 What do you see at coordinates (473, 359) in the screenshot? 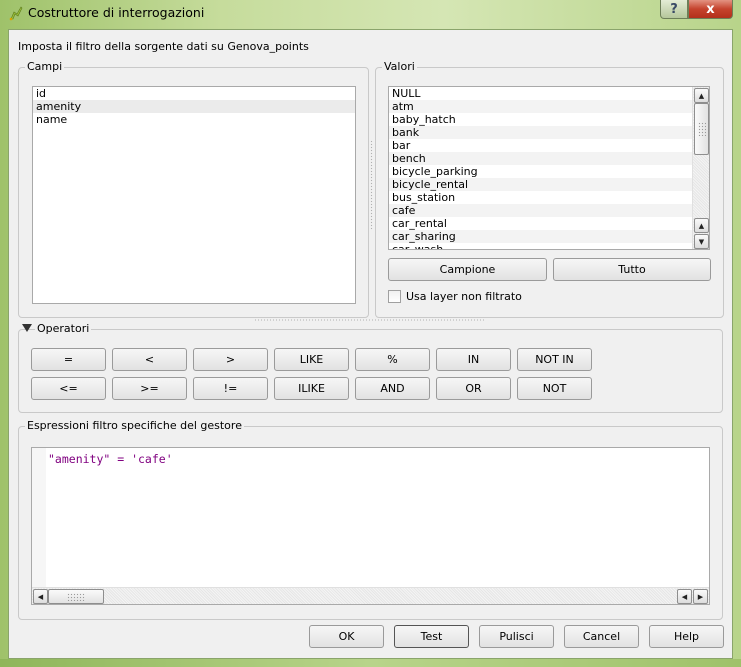
I see `op-in-button: IN` at bounding box center [473, 359].